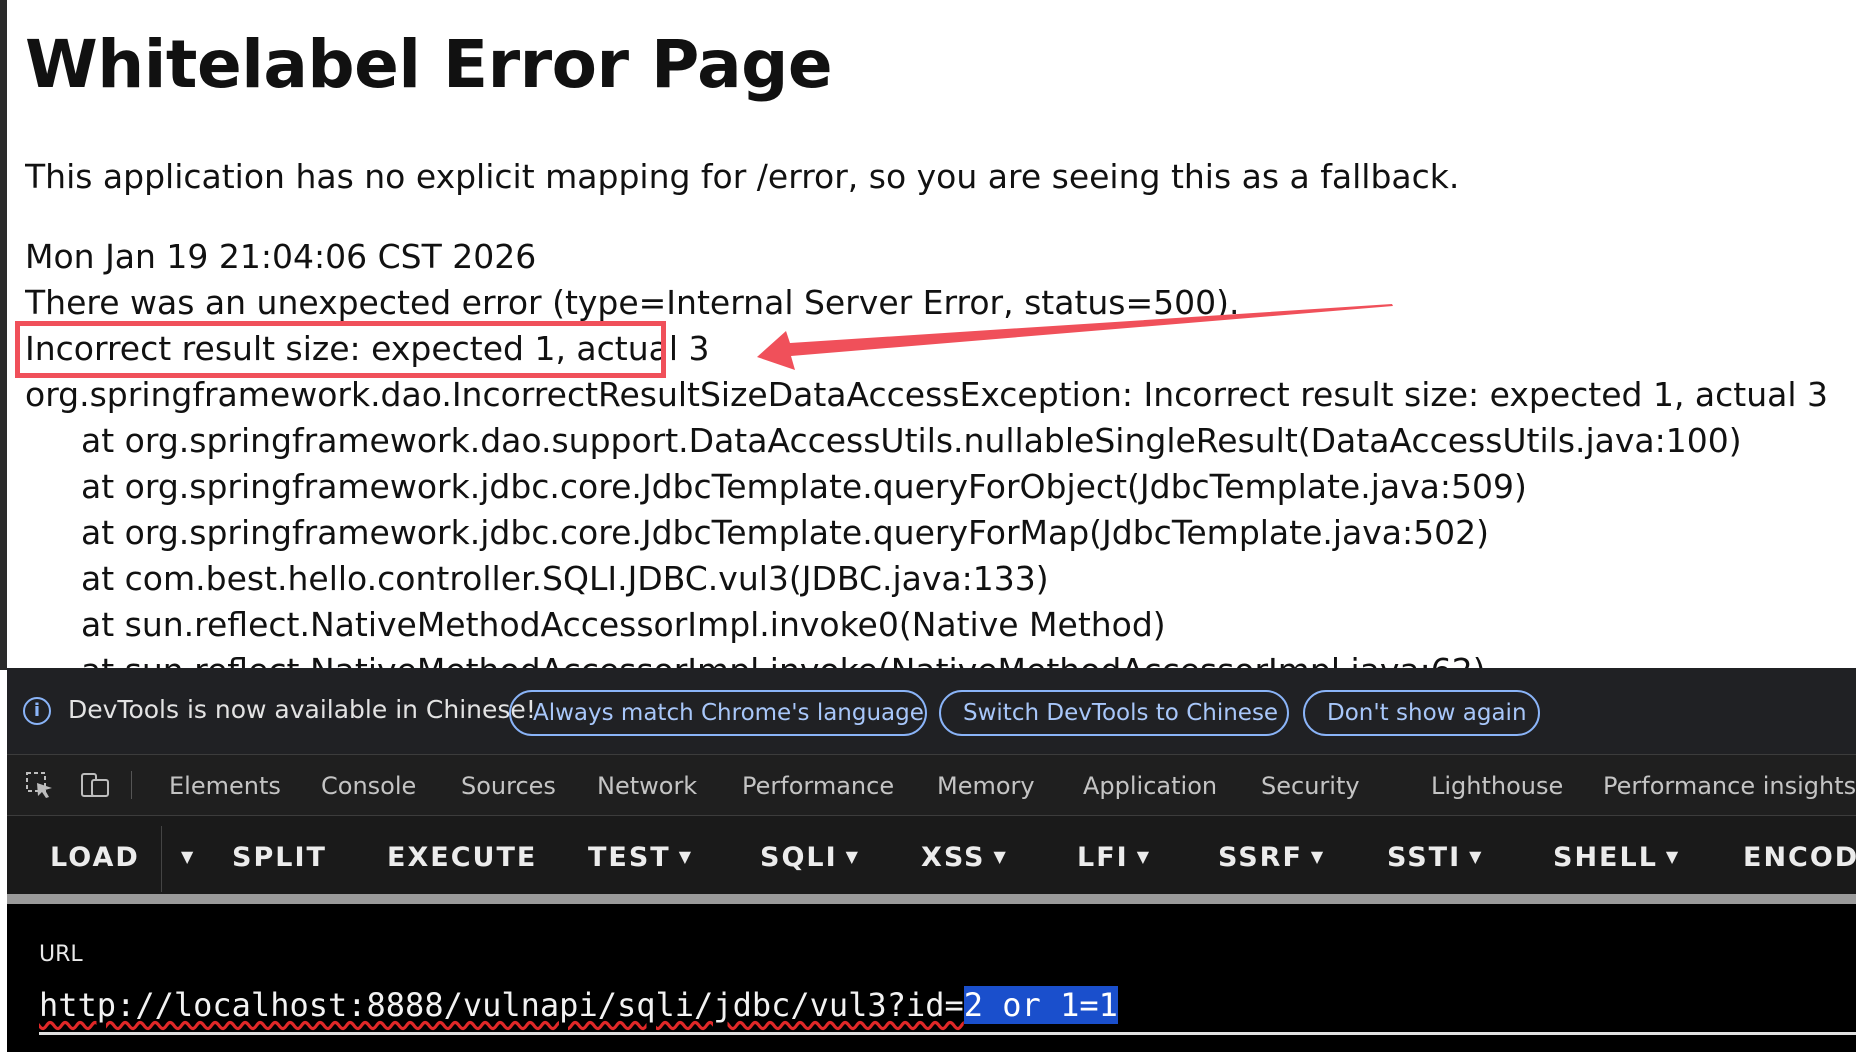 The image size is (1856, 1052). What do you see at coordinates (1605, 857) in the screenshot?
I see `shell-menu-label: SHELL` at bounding box center [1605, 857].